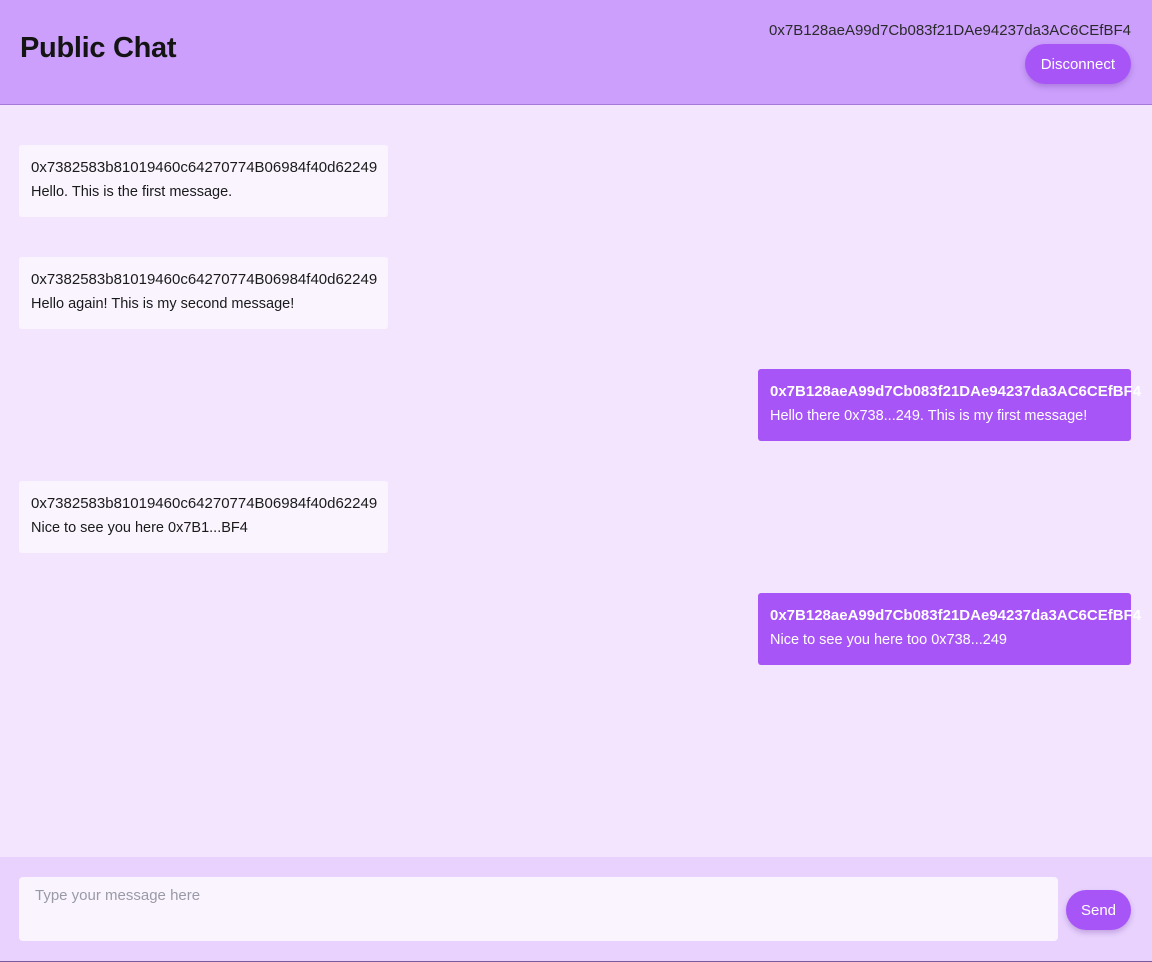 The image size is (1152, 962). Describe the element at coordinates (163, 304) in the screenshot. I see `message-text: Hello again! This is my second message!` at that location.